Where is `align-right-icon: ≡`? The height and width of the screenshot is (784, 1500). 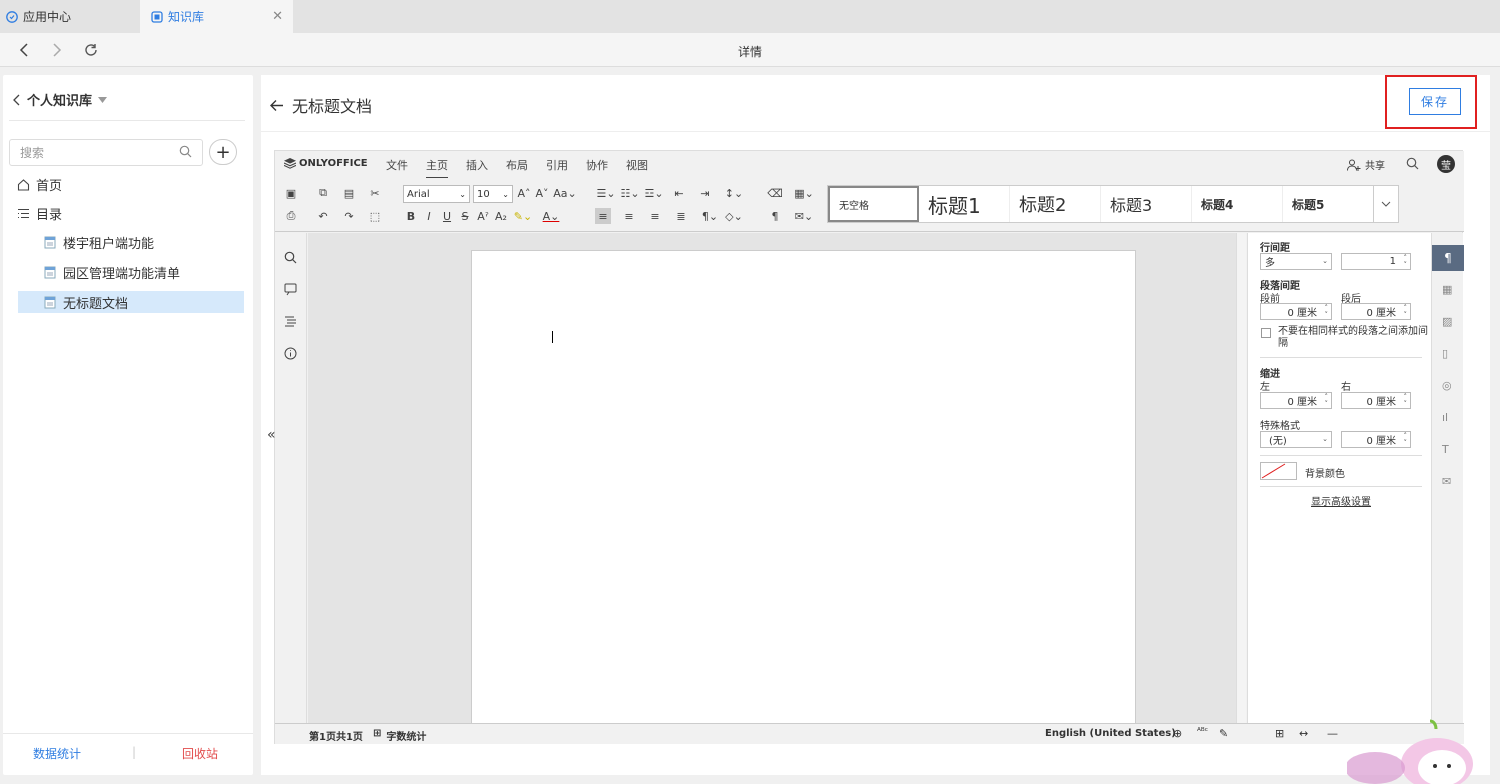 align-right-icon: ≡ is located at coordinates (655, 216).